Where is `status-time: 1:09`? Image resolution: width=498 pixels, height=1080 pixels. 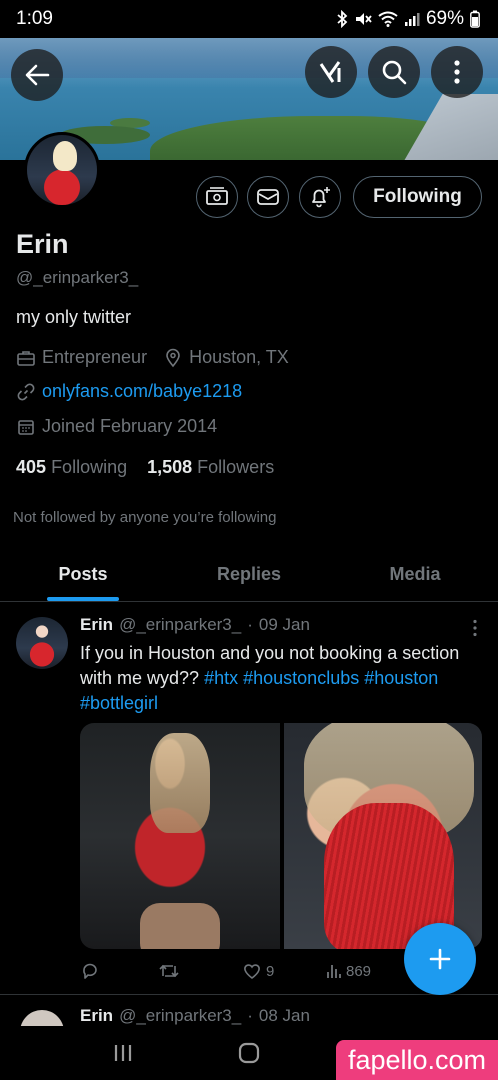 status-time: 1:09 is located at coordinates (34, 18).